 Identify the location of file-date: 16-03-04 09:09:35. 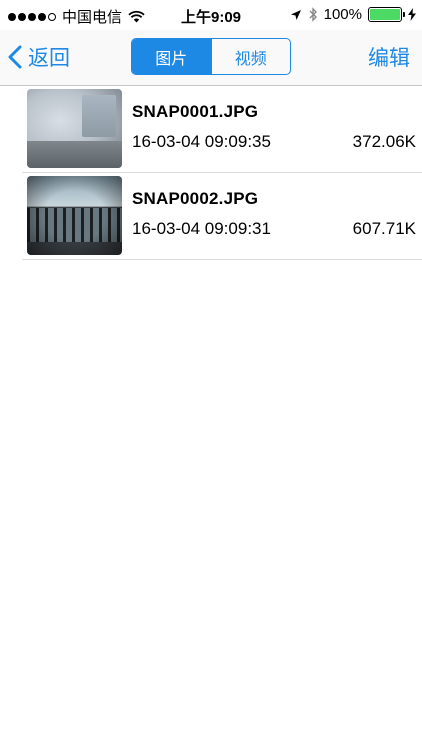
(201, 141).